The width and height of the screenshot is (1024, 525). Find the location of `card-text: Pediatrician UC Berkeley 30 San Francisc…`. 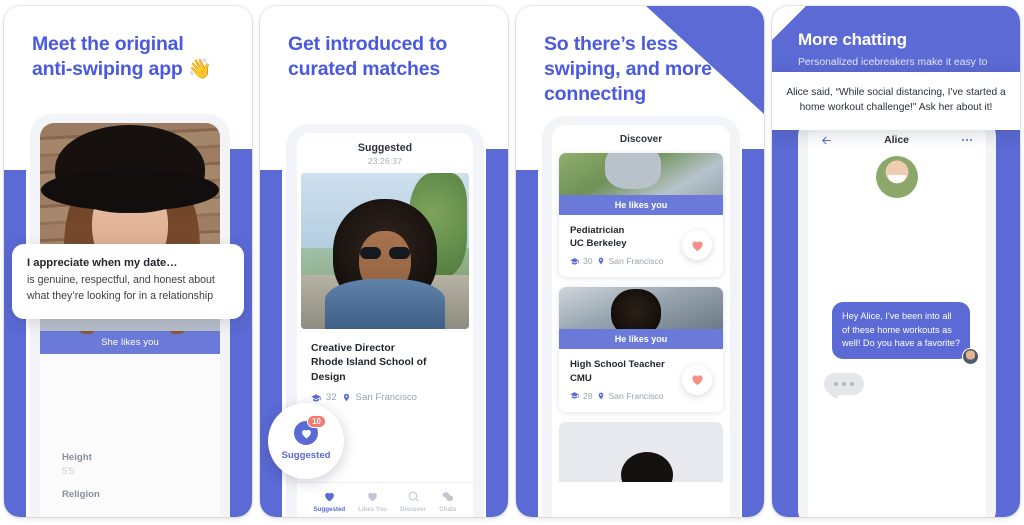

card-text: Pediatrician UC Berkeley 30 San Francisc… is located at coordinates (626, 245).